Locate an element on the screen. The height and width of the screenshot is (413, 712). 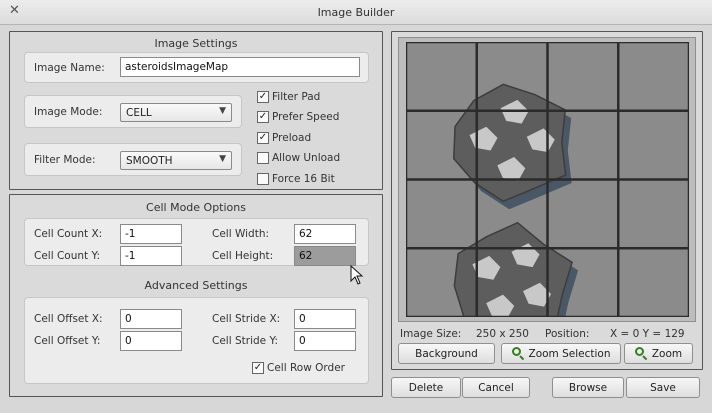
image-name-group: Image Name: asteroidsImageMap is located at coordinates (196, 67).